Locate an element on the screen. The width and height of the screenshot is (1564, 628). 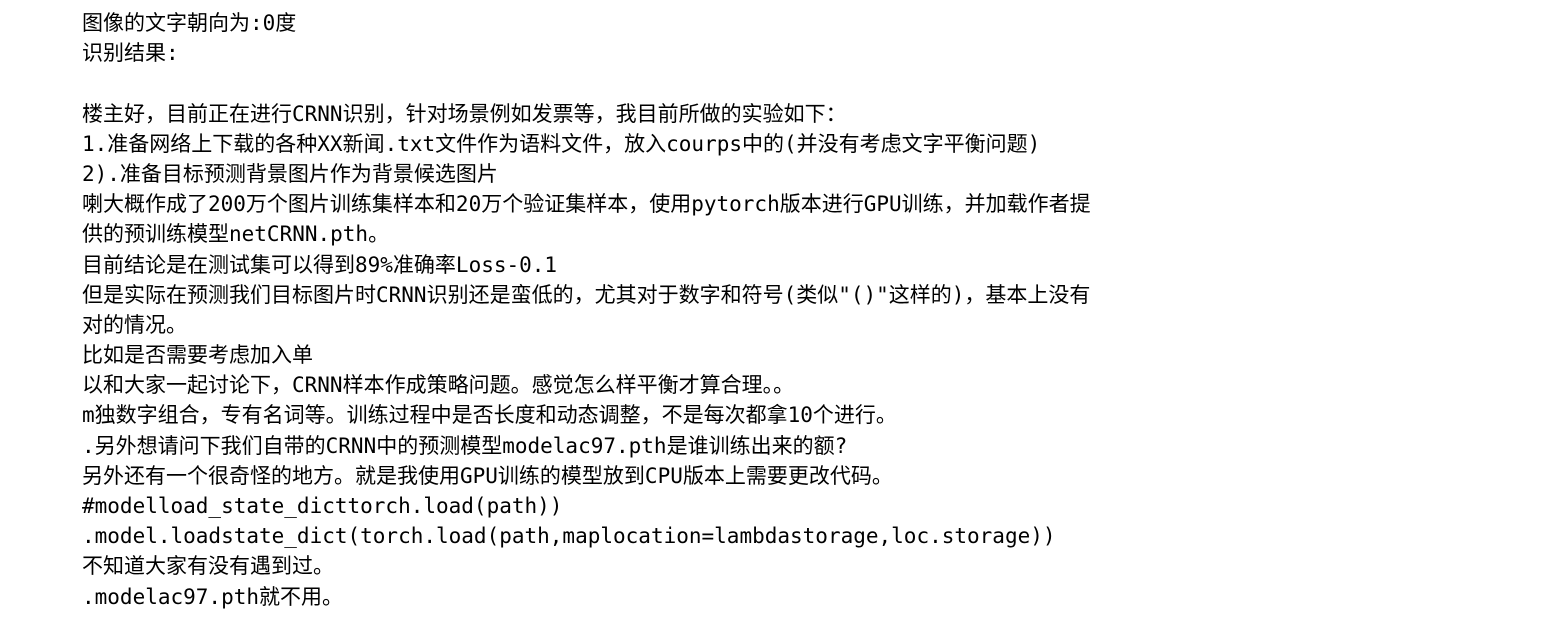
text-line: 不知道大家有没有遇到过。 is located at coordinates (208, 566).